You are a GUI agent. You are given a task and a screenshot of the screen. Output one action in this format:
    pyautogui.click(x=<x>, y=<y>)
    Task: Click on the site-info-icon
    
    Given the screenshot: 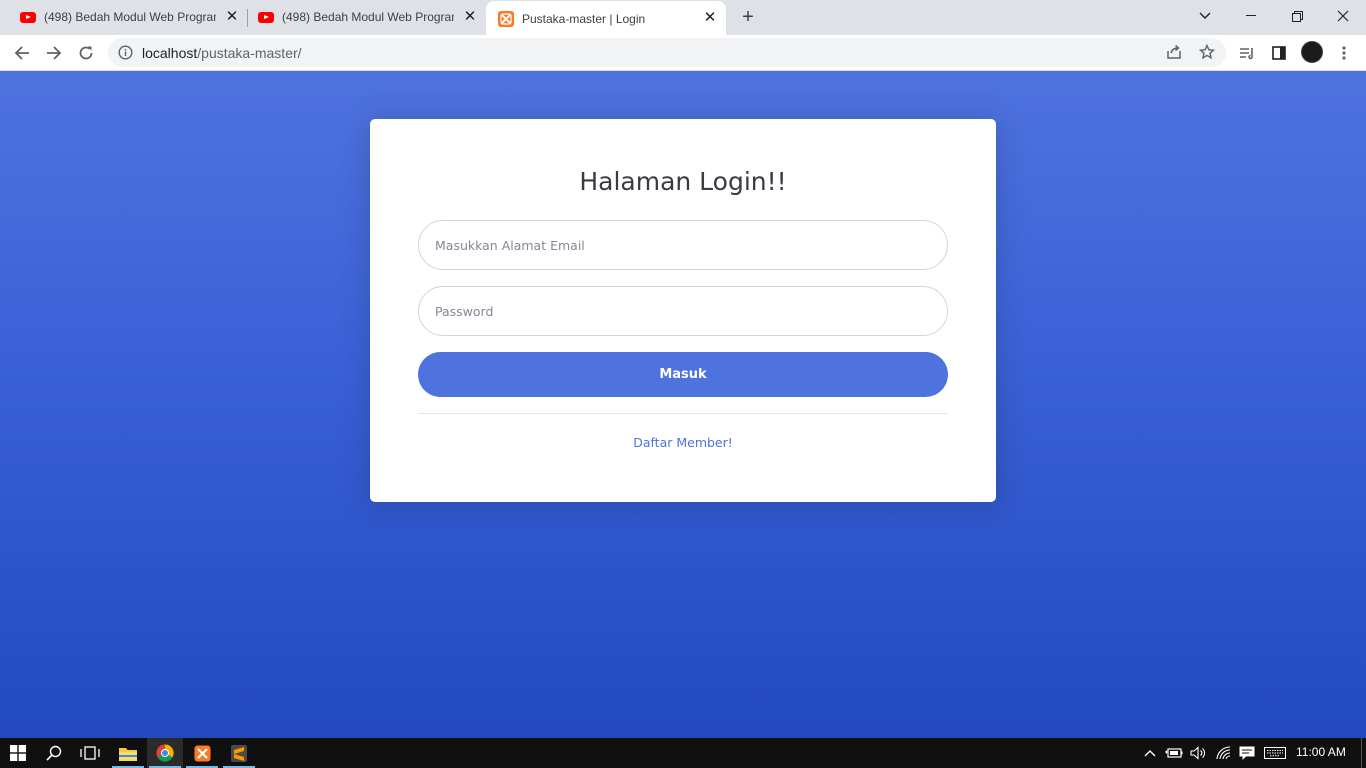 What is the action you would take?
    pyautogui.click(x=125, y=52)
    